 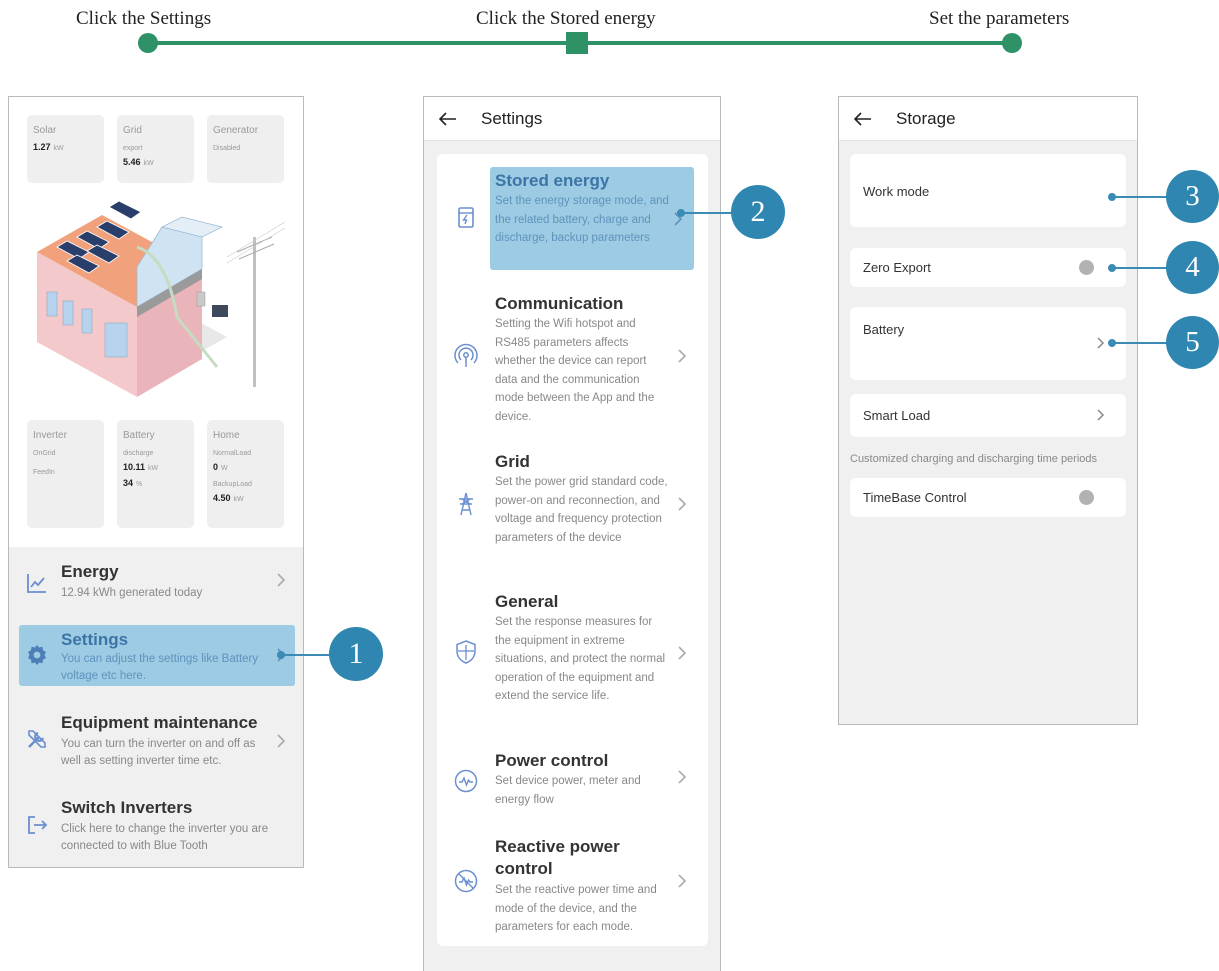 I want to click on zero-export-toggle, so click(x=1086, y=267).